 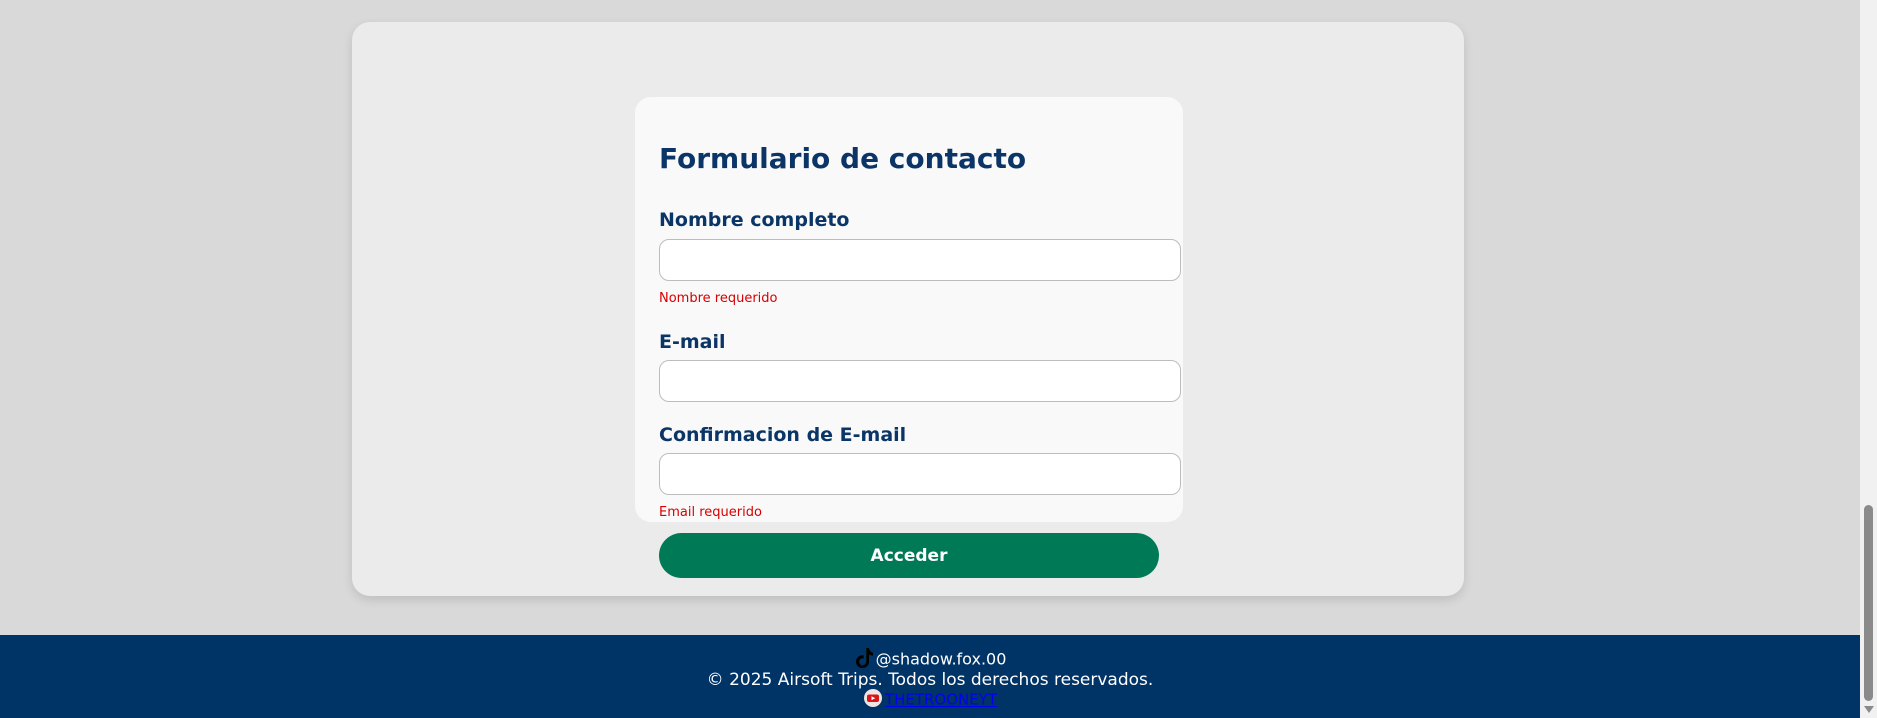 What do you see at coordinates (920, 260) in the screenshot?
I see `full-name-input` at bounding box center [920, 260].